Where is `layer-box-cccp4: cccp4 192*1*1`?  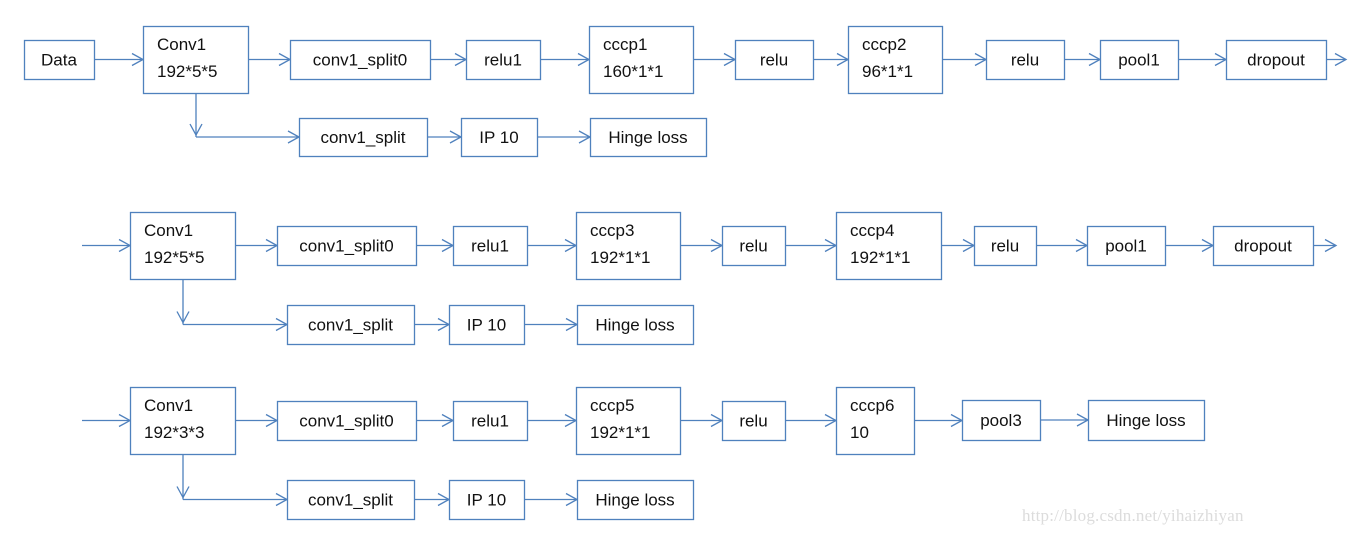 layer-box-cccp4: cccp4 192*1*1 is located at coordinates (889, 246).